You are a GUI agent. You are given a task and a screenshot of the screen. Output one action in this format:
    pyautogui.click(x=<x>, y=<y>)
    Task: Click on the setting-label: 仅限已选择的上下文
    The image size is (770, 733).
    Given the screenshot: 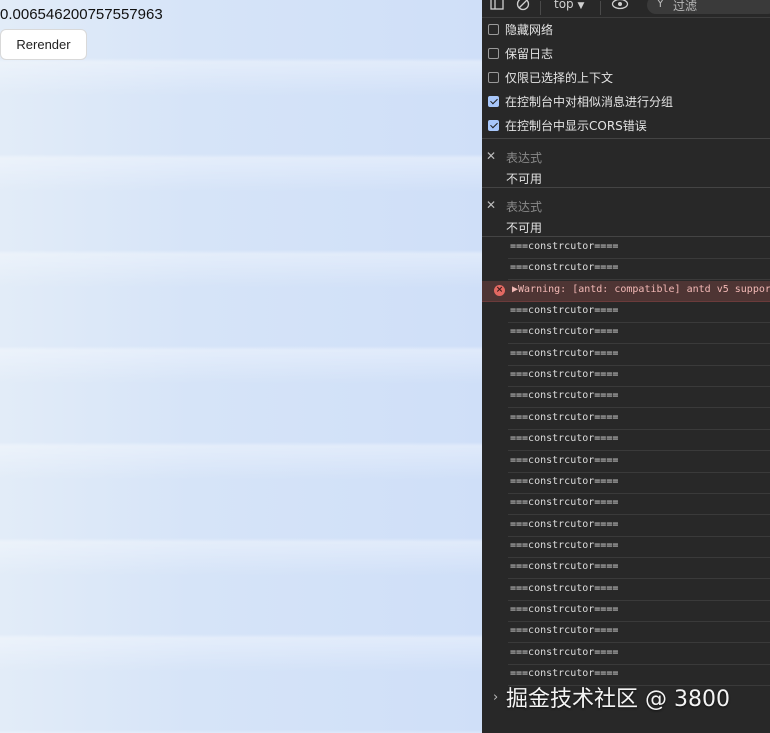 What is the action you would take?
    pyautogui.click(x=559, y=78)
    